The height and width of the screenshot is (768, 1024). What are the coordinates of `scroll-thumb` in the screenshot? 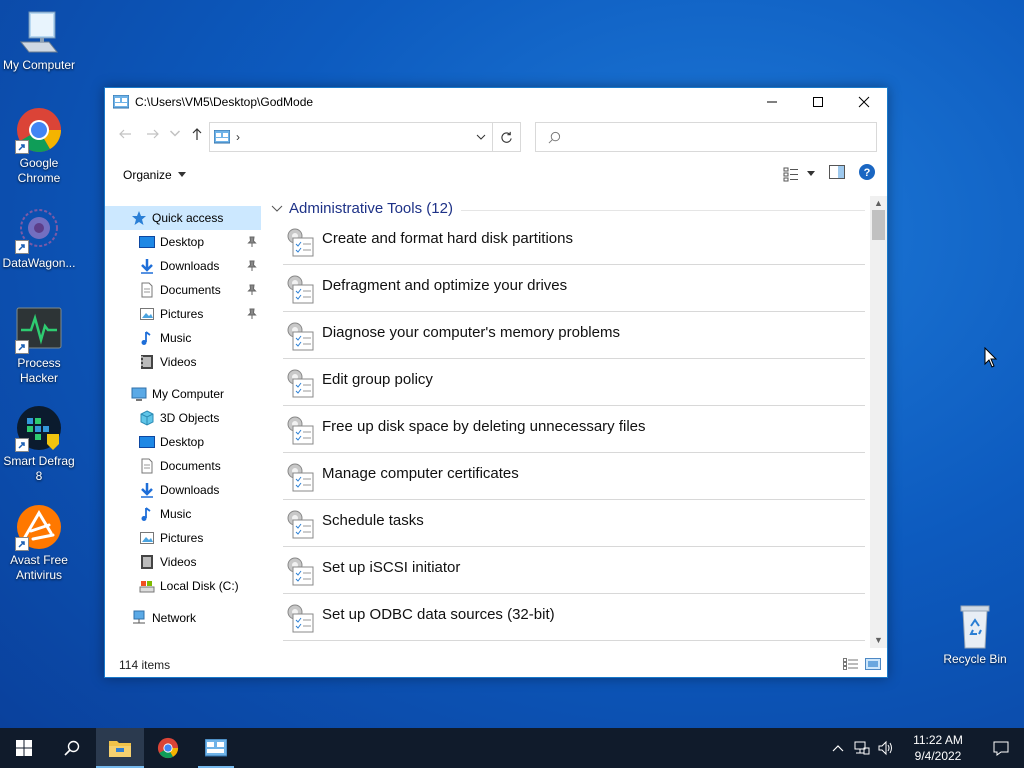 It's located at (878, 225).